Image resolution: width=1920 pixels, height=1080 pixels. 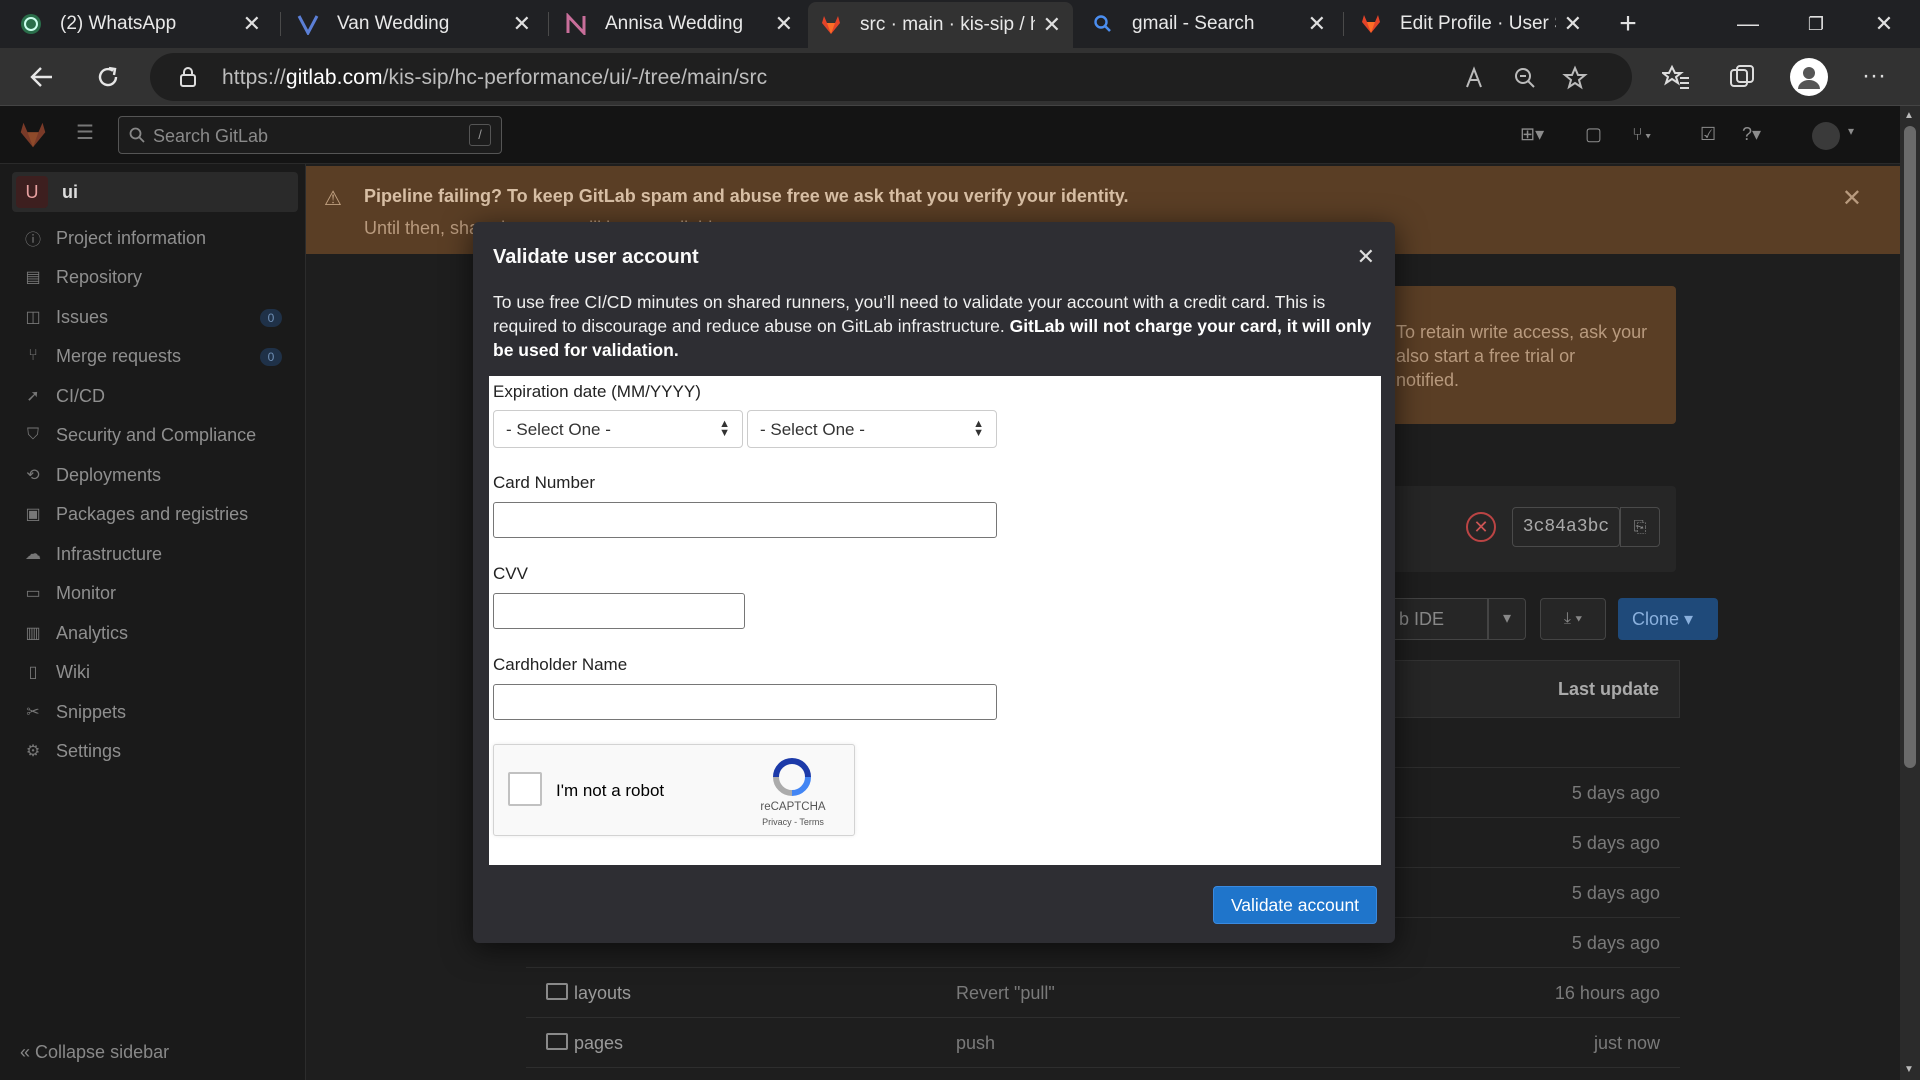 I want to click on clone-label: Clone, so click(x=1656, y=619).